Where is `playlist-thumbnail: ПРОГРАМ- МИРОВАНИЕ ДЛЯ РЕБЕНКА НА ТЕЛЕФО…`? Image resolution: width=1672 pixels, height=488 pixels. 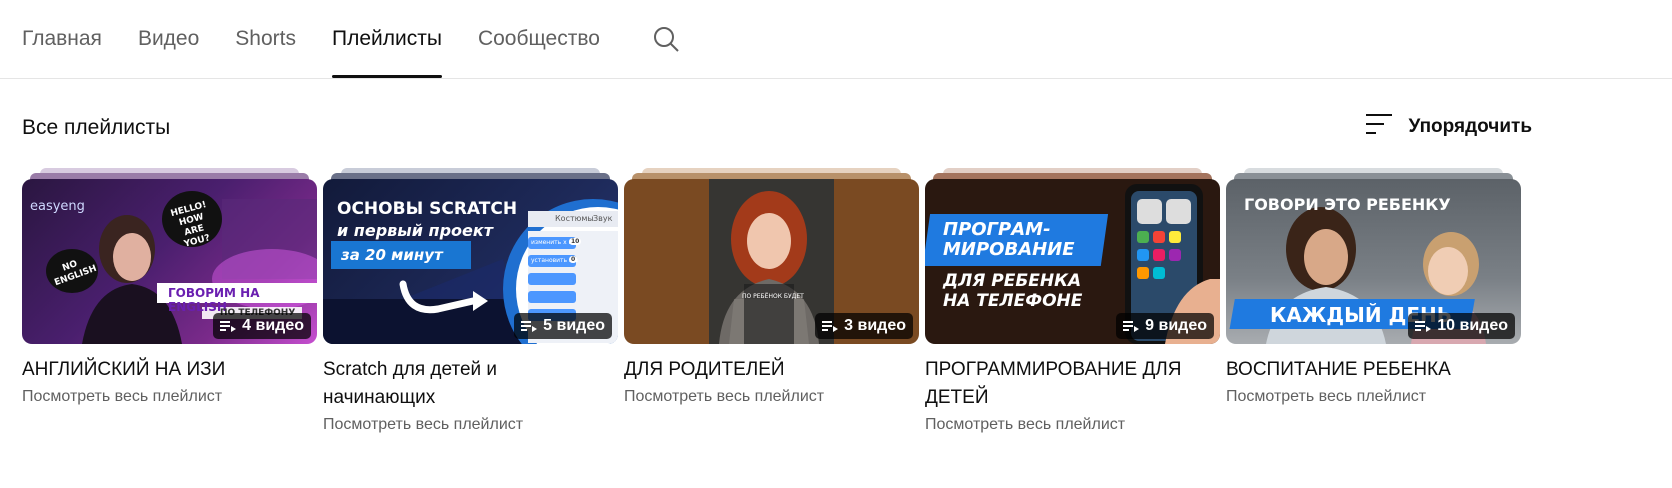 playlist-thumbnail: ПРОГРАМ- МИРОВАНИЕ ДЛЯ РЕБЕНКА НА ТЕЛЕФО… is located at coordinates (1072, 255).